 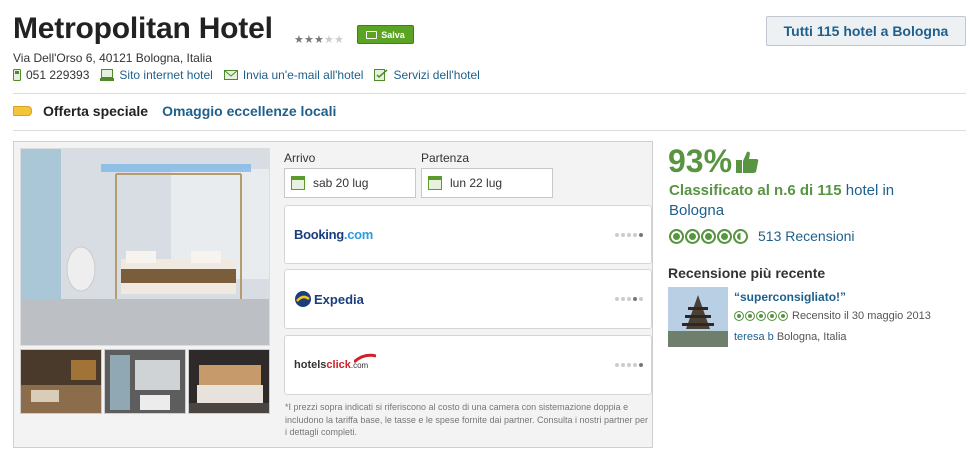 I want to click on rank-prefix: Classificato al n.6 di 115, so click(x=755, y=190).